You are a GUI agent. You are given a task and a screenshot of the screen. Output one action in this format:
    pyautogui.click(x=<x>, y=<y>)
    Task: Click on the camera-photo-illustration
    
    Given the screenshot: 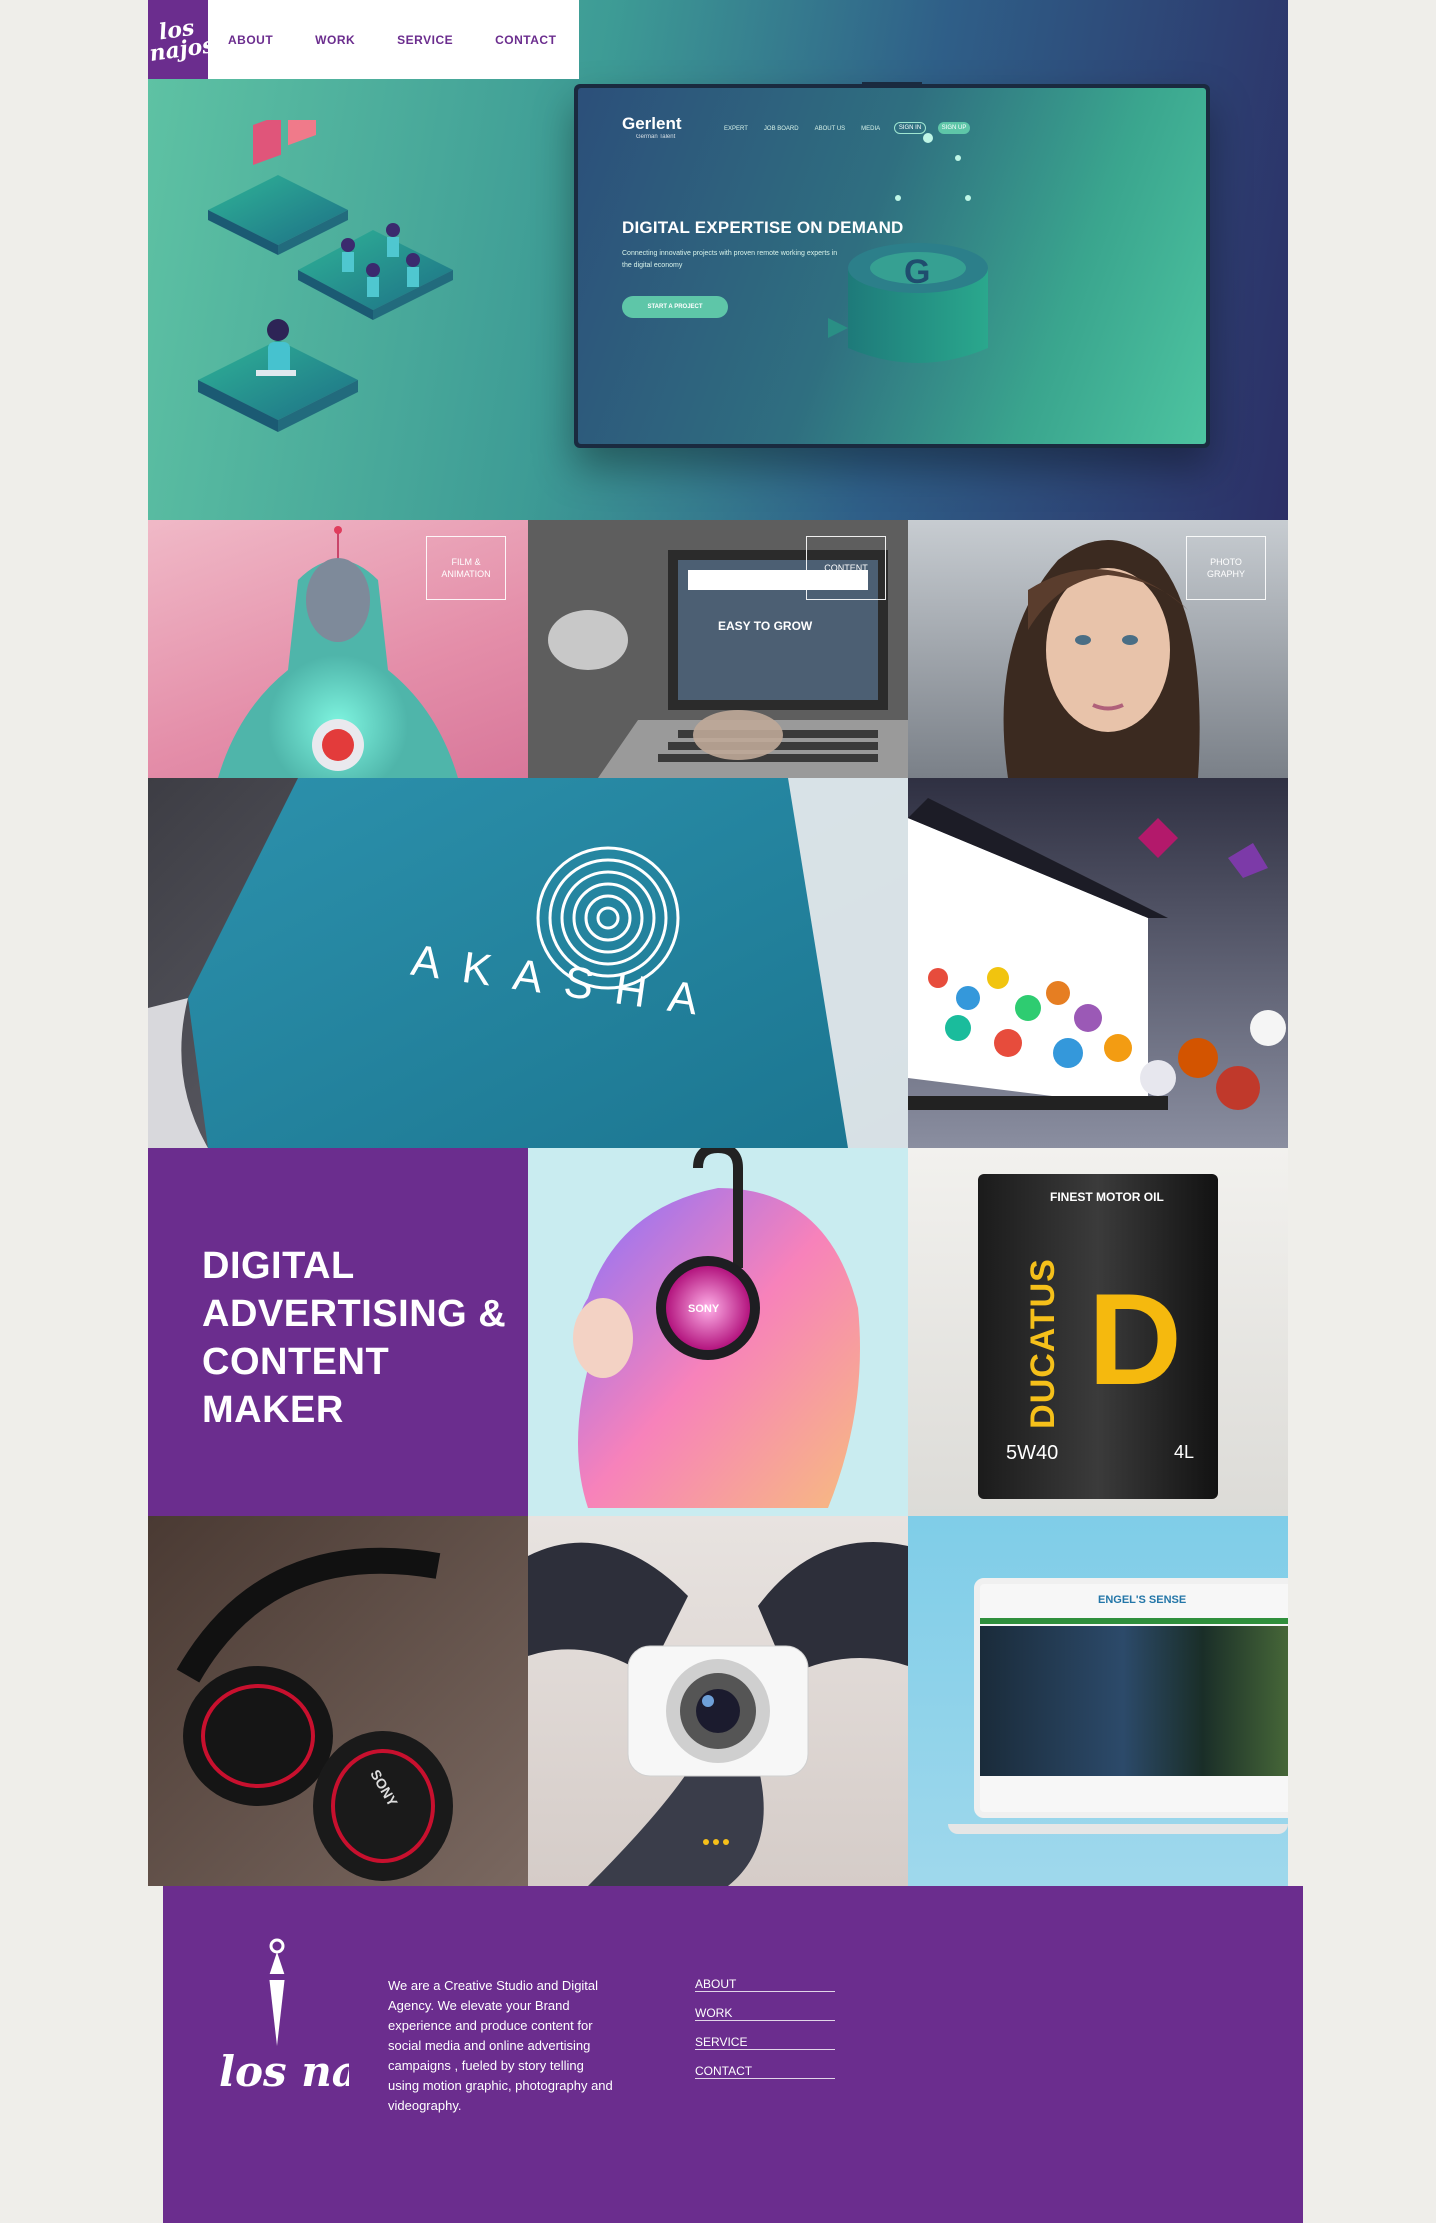 What is the action you would take?
    pyautogui.click(x=718, y=1714)
    